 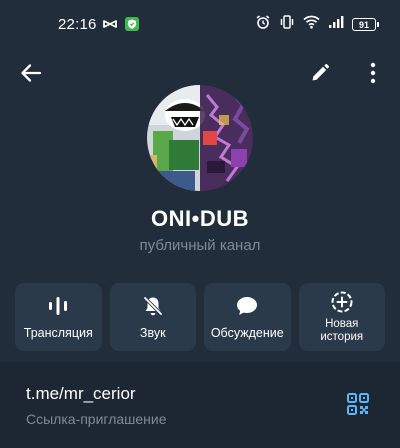 What do you see at coordinates (58, 306) in the screenshot?
I see `live-stream-icon` at bounding box center [58, 306].